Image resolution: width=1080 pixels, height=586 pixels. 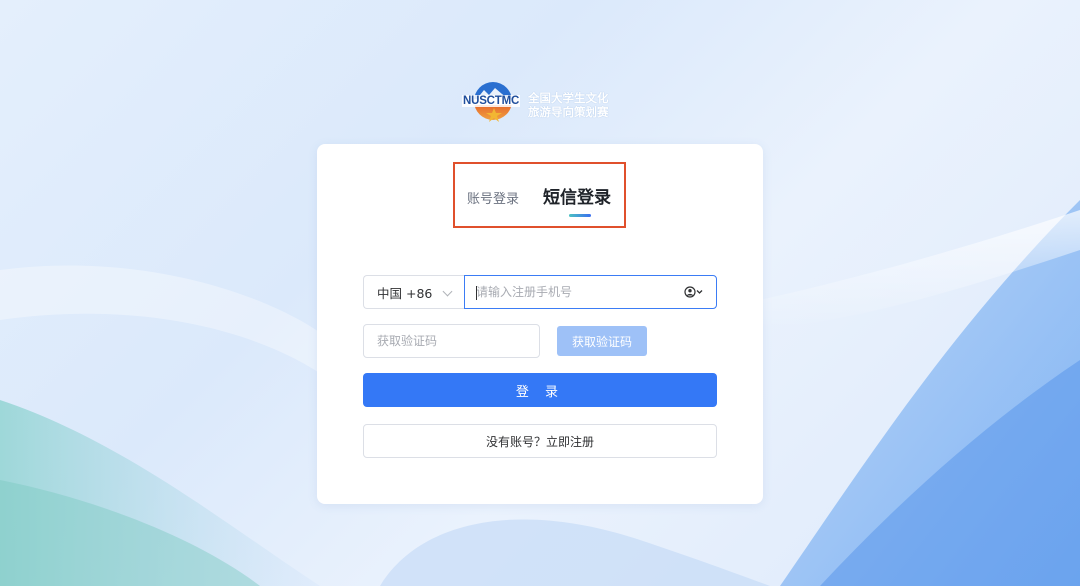 I want to click on verification-code-input, so click(x=451, y=341).